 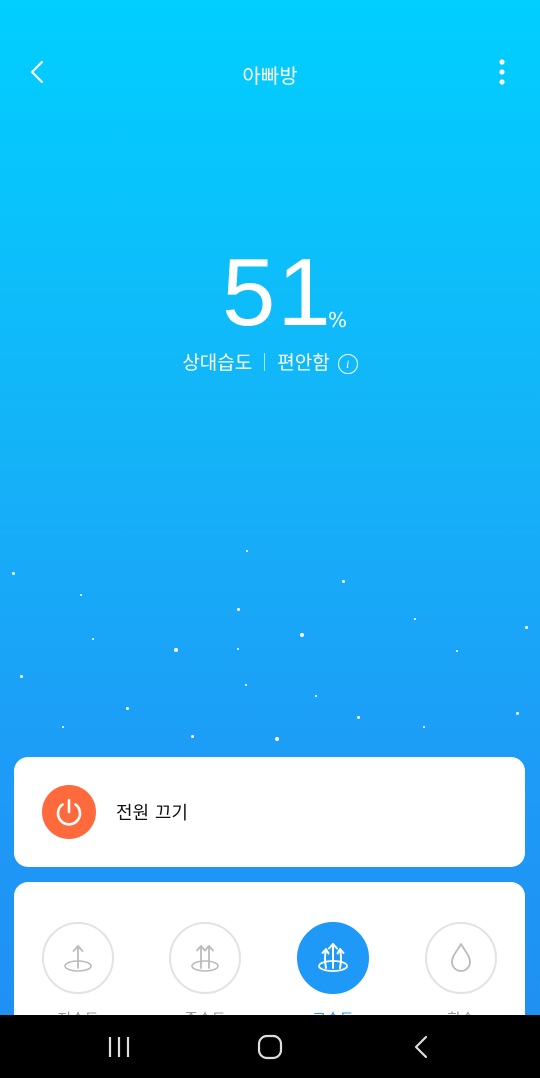 I want to click on mode-low-speed: 저속도, so click(x=78, y=975).